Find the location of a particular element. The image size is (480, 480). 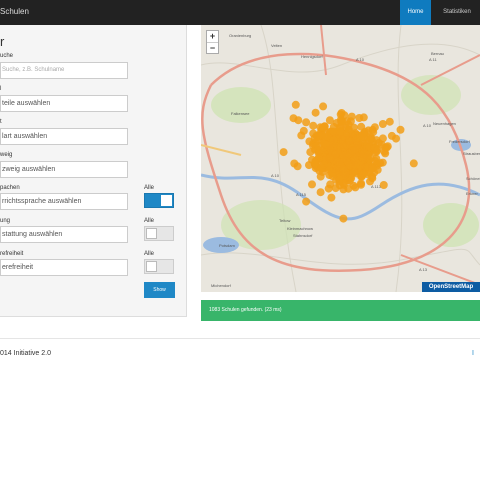

search-input: Suche, z.B. Schulname is located at coordinates (64, 70).